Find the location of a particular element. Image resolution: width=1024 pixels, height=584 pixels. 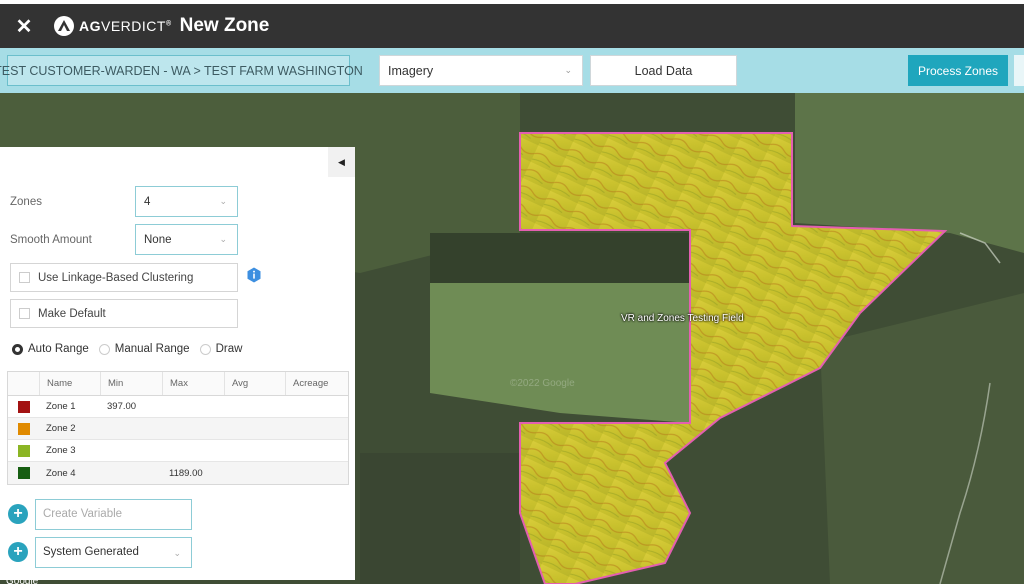

linkage-clustering-checkbox: Use Linkage-Based Clustering is located at coordinates (124, 277).